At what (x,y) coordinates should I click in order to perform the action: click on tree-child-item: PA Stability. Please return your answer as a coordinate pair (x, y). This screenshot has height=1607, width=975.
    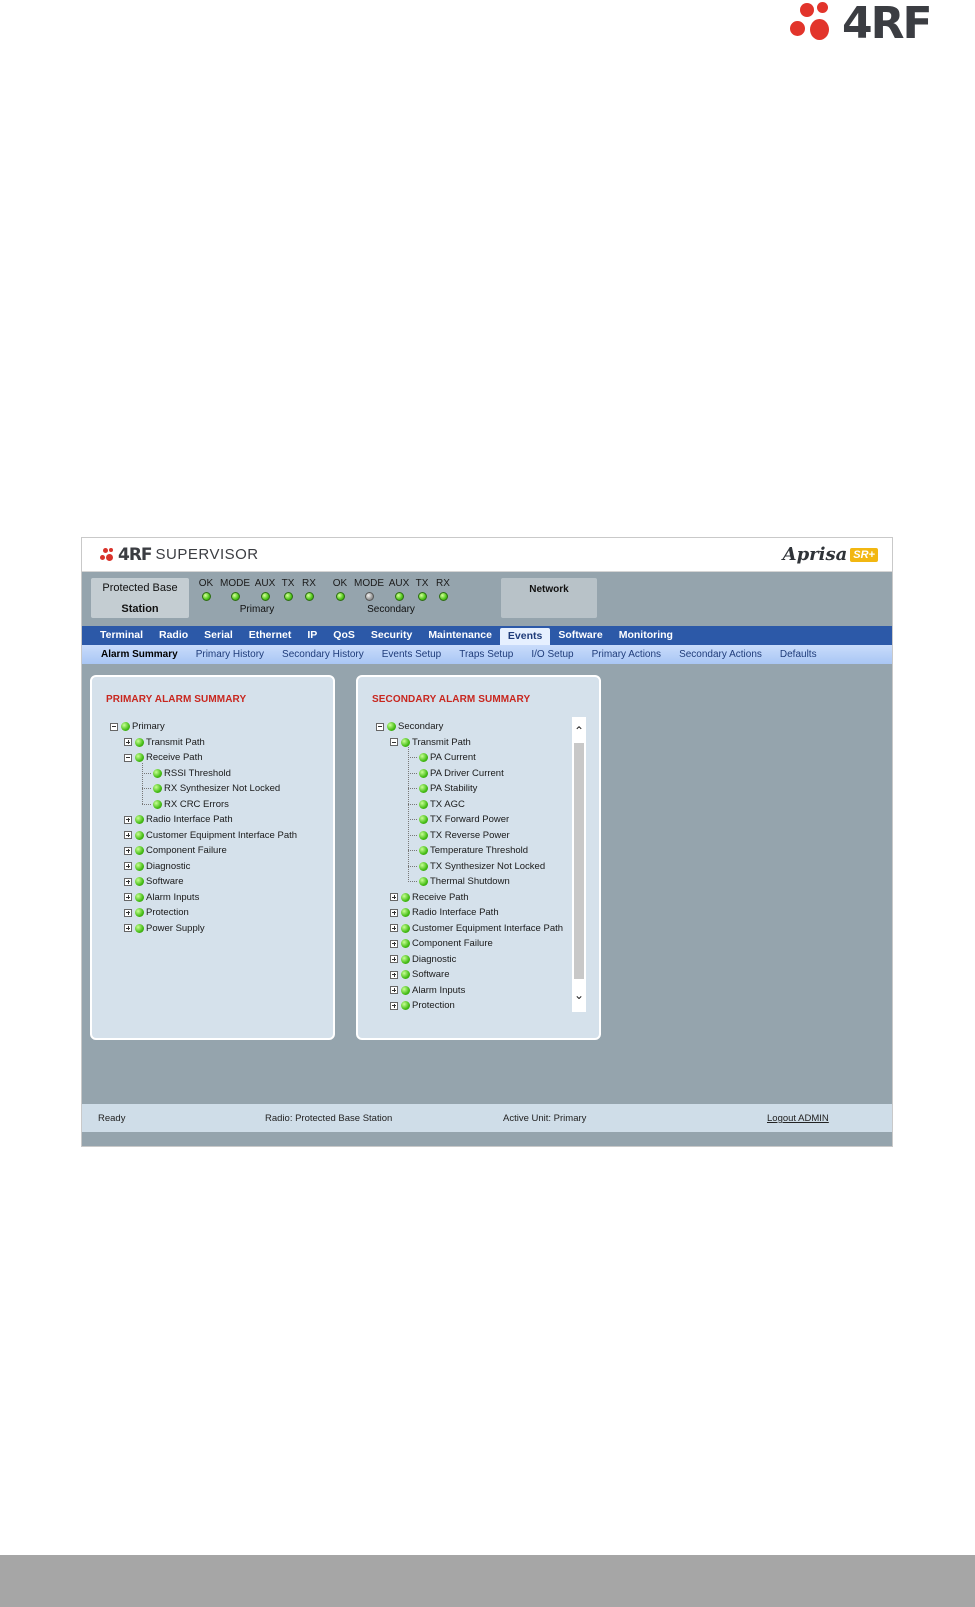
    Looking at the image, I should click on (469, 789).